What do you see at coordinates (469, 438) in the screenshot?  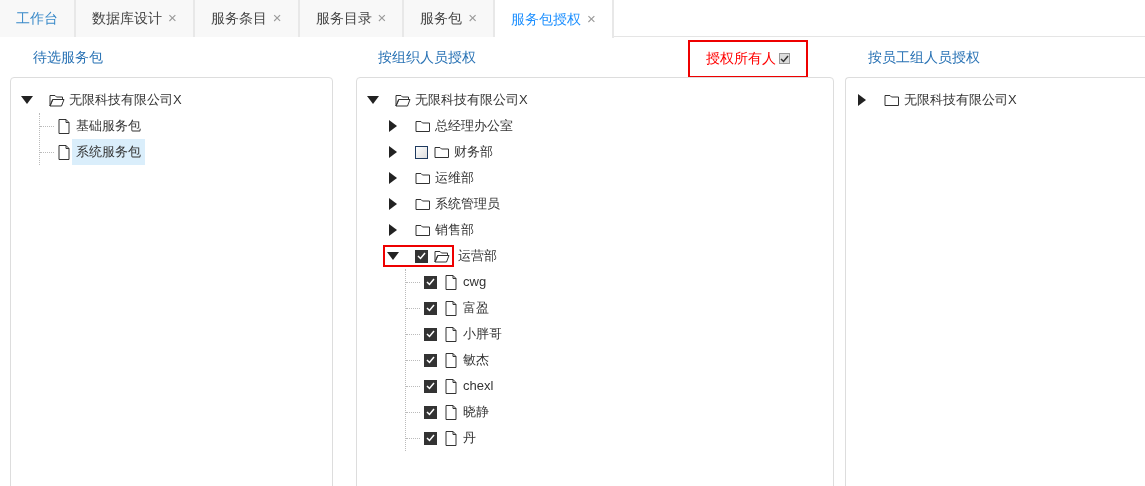 I see `tree-node-label: 丹` at bounding box center [469, 438].